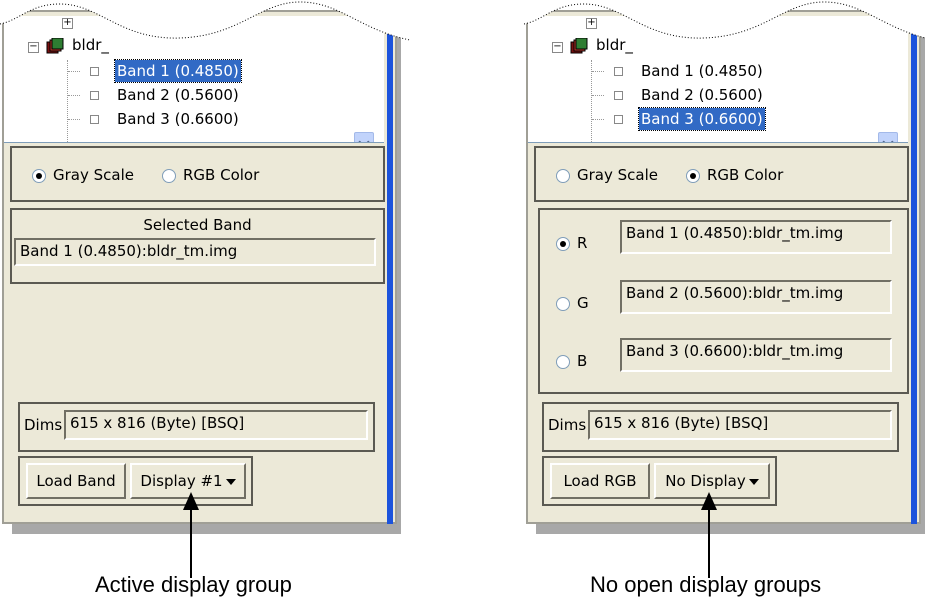 This screenshot has height=598, width=926. What do you see at coordinates (193, 584) in the screenshot?
I see `caption-left: Active display group` at bounding box center [193, 584].